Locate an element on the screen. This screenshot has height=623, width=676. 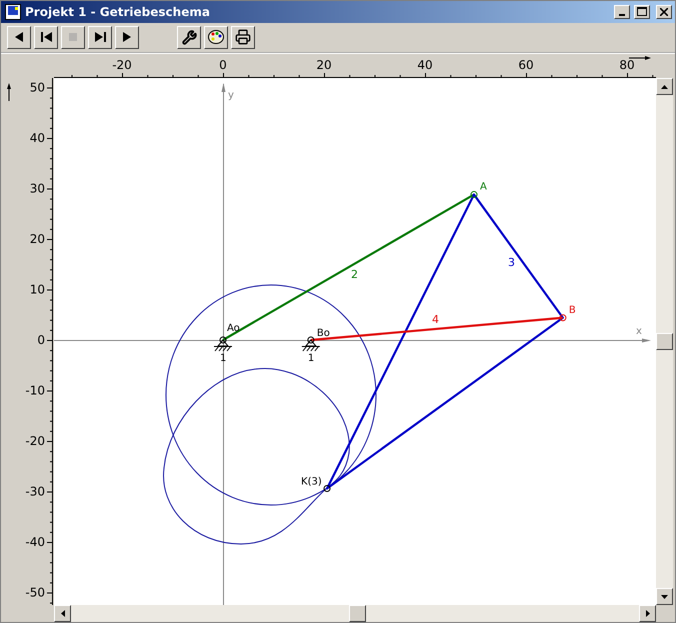
x-axis-label: x is located at coordinates (639, 331).